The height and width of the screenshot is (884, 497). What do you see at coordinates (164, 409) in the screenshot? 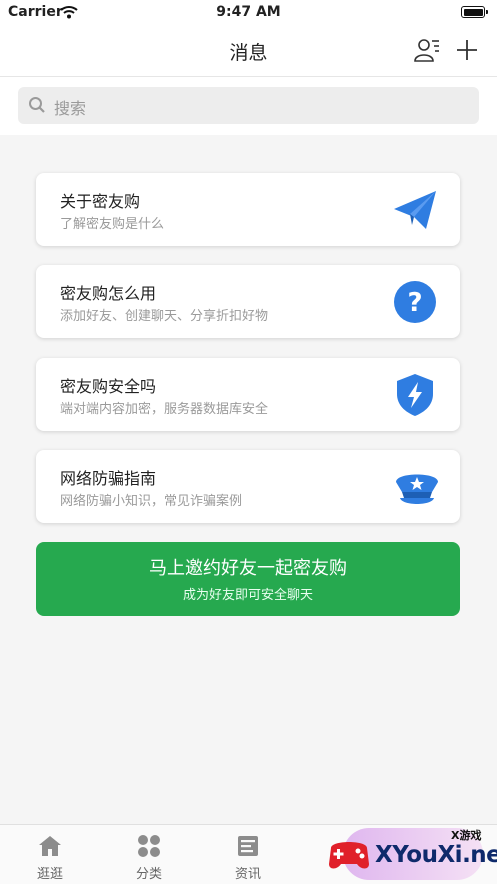
I see `card-subtitle: 端对端内容加密，服务器数据库安全` at bounding box center [164, 409].